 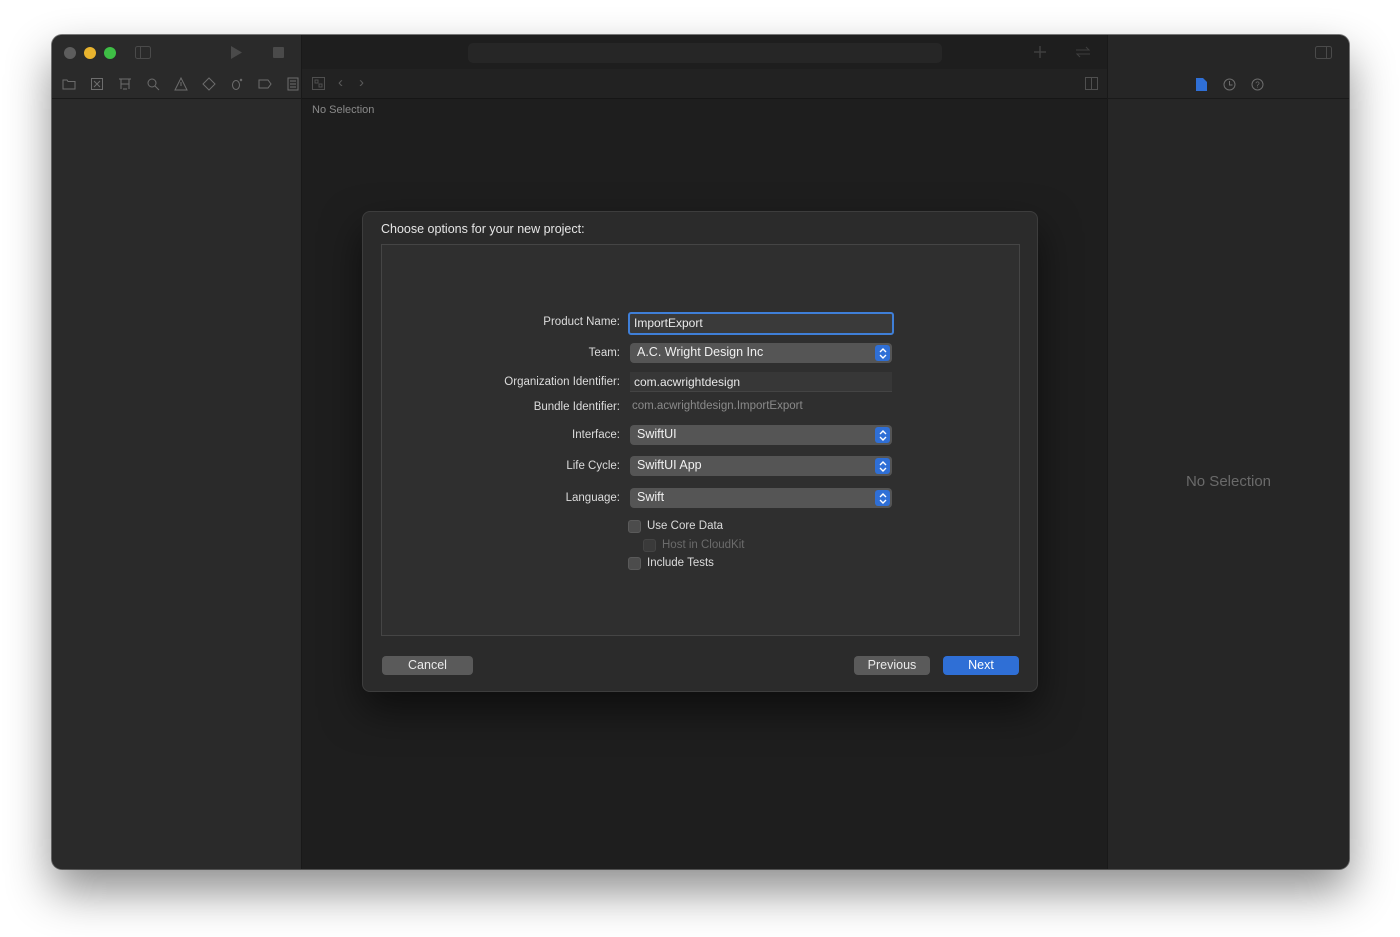 I want to click on team-row: Team: A.C. Wright Design Inc, so click(x=700, y=354).